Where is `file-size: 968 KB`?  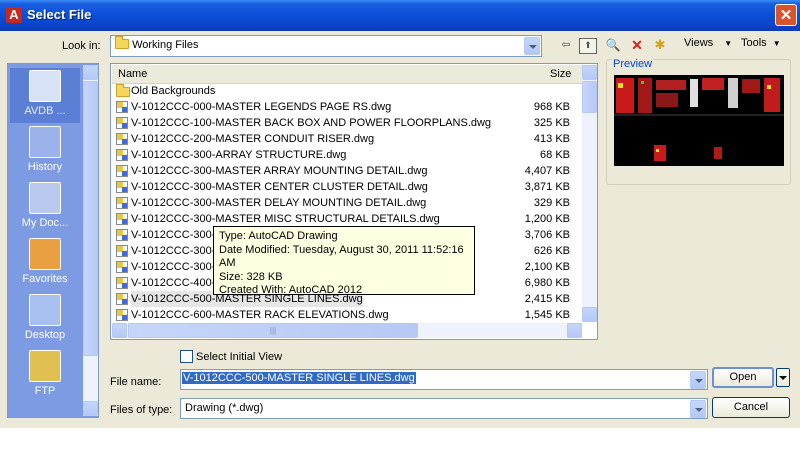
file-size: 968 KB is located at coordinates (551, 107).